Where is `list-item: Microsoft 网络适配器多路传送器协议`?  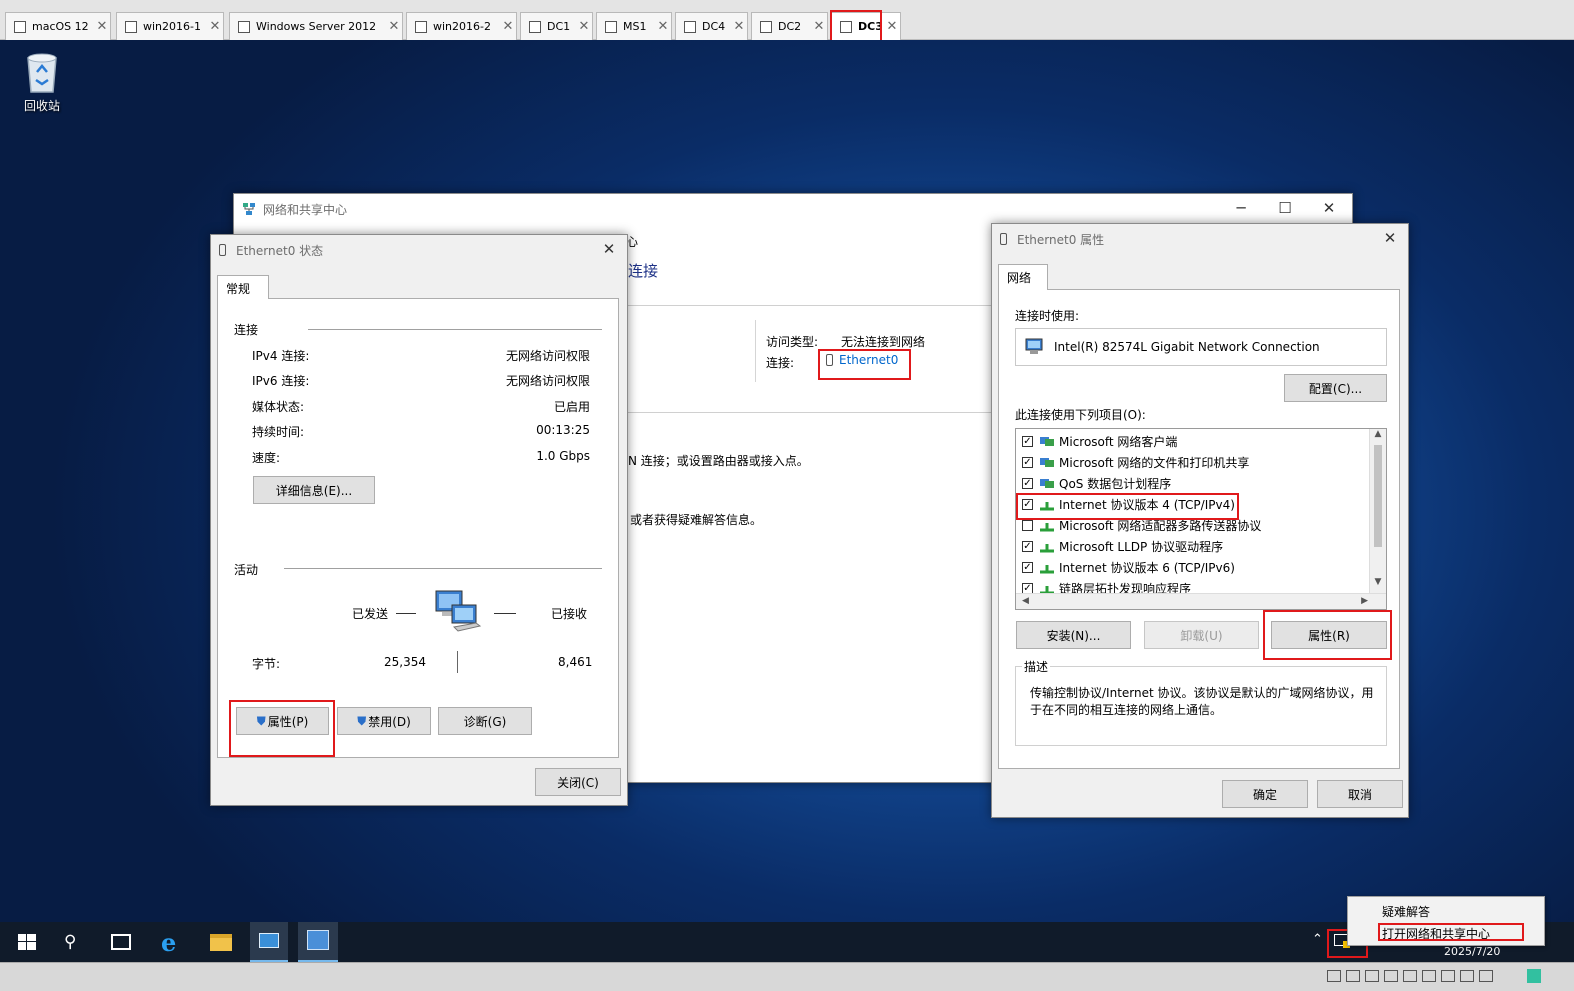 list-item: Microsoft 网络适配器多路传送器协议 is located at coordinates (1141, 525).